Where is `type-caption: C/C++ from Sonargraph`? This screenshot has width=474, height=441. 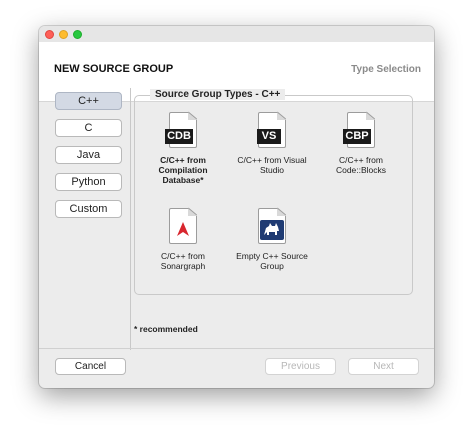 type-caption: C/C++ from Sonargraph is located at coordinates (183, 261).